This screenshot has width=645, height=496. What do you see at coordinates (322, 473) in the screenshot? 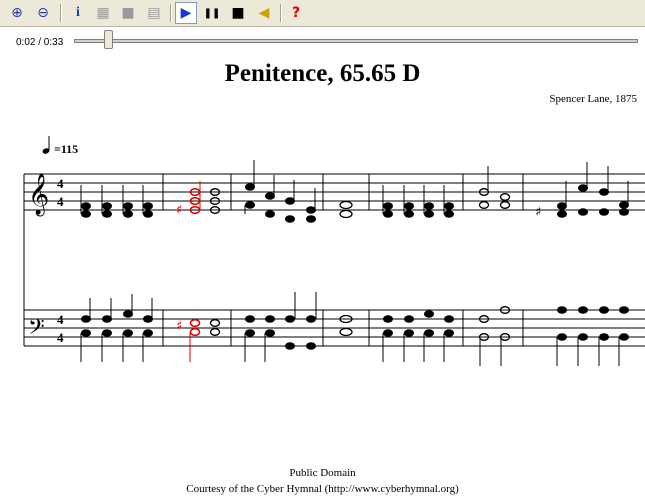
I see `license-note: Public Domain` at bounding box center [322, 473].